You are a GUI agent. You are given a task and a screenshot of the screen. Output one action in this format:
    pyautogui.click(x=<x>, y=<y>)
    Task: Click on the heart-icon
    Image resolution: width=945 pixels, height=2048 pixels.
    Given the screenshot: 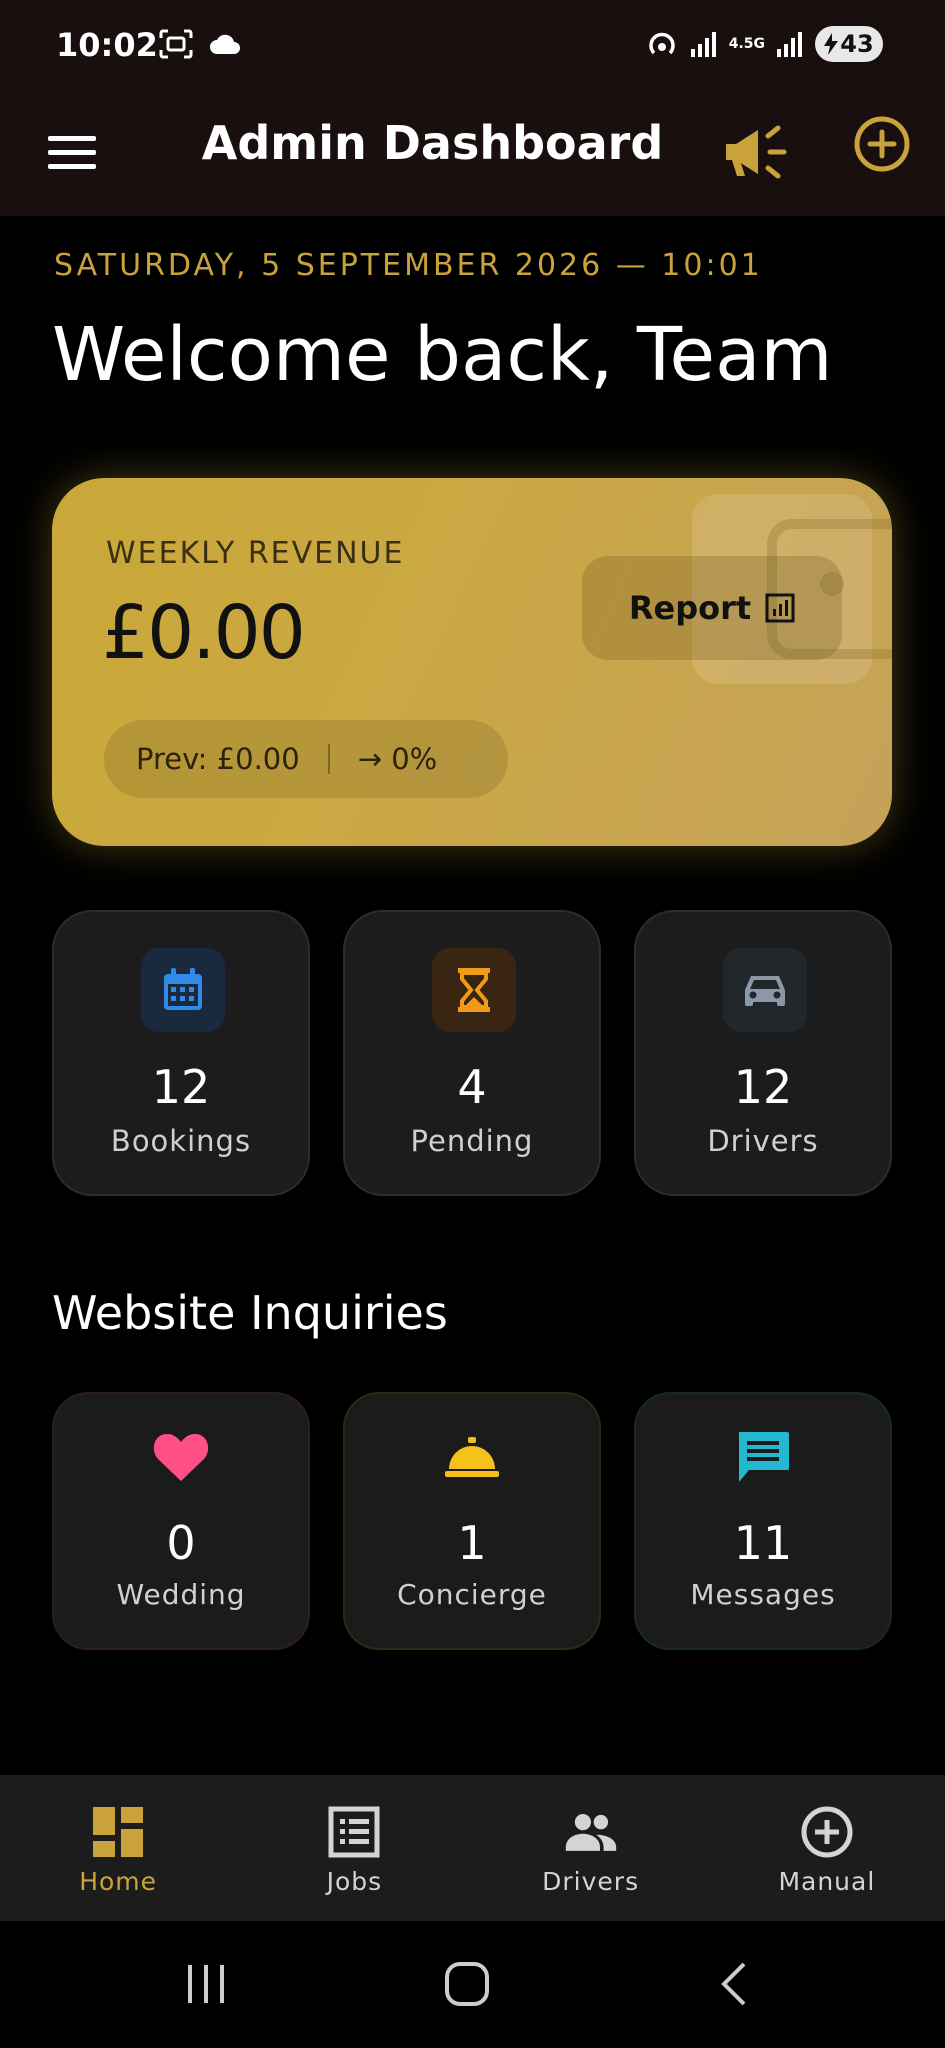 What is the action you would take?
    pyautogui.click(x=181, y=1457)
    